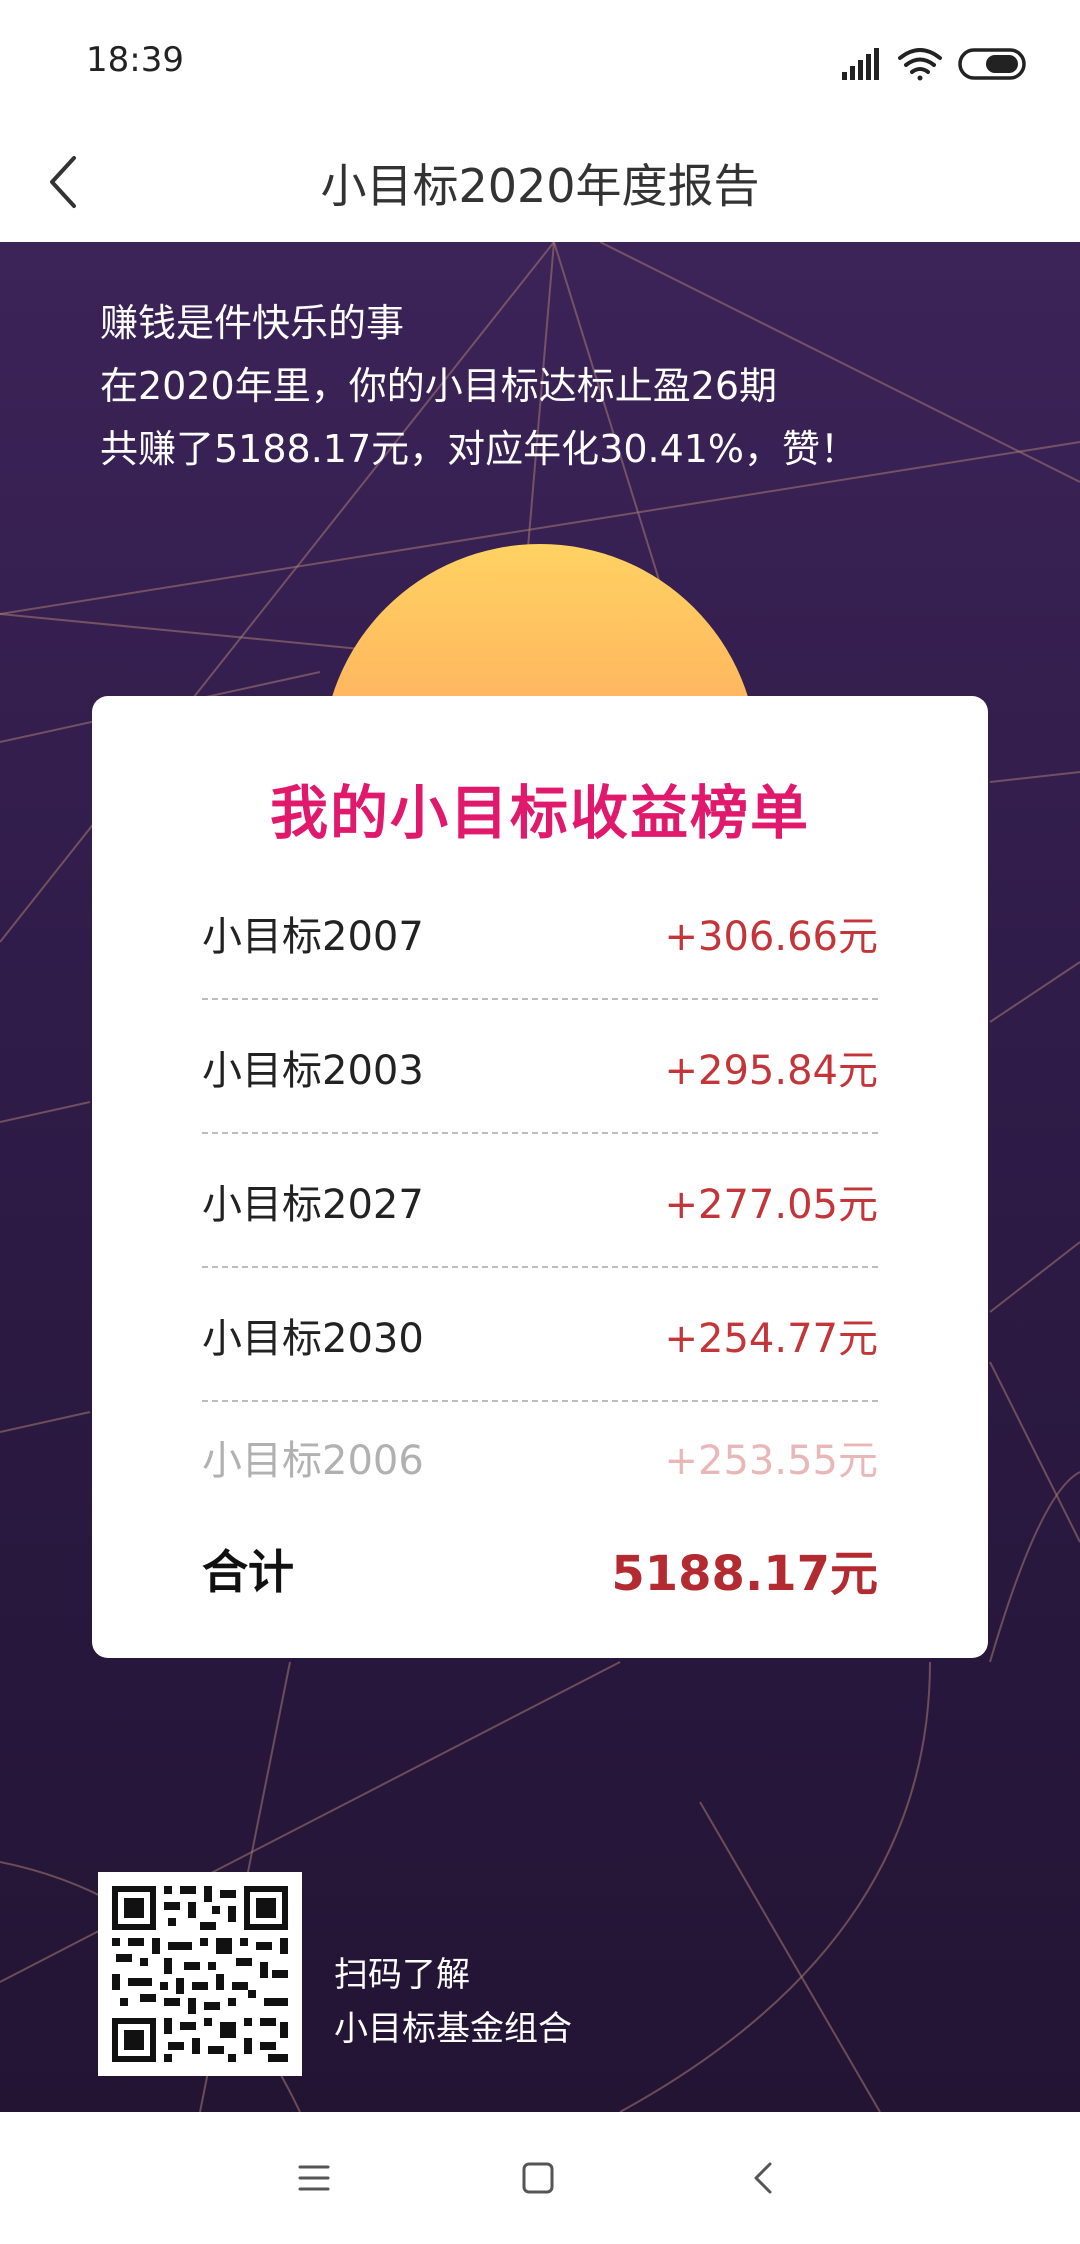 Image resolution: width=1080 pixels, height=2244 pixels. What do you see at coordinates (771, 937) in the screenshot?
I see `fund-earnings: +306.66元` at bounding box center [771, 937].